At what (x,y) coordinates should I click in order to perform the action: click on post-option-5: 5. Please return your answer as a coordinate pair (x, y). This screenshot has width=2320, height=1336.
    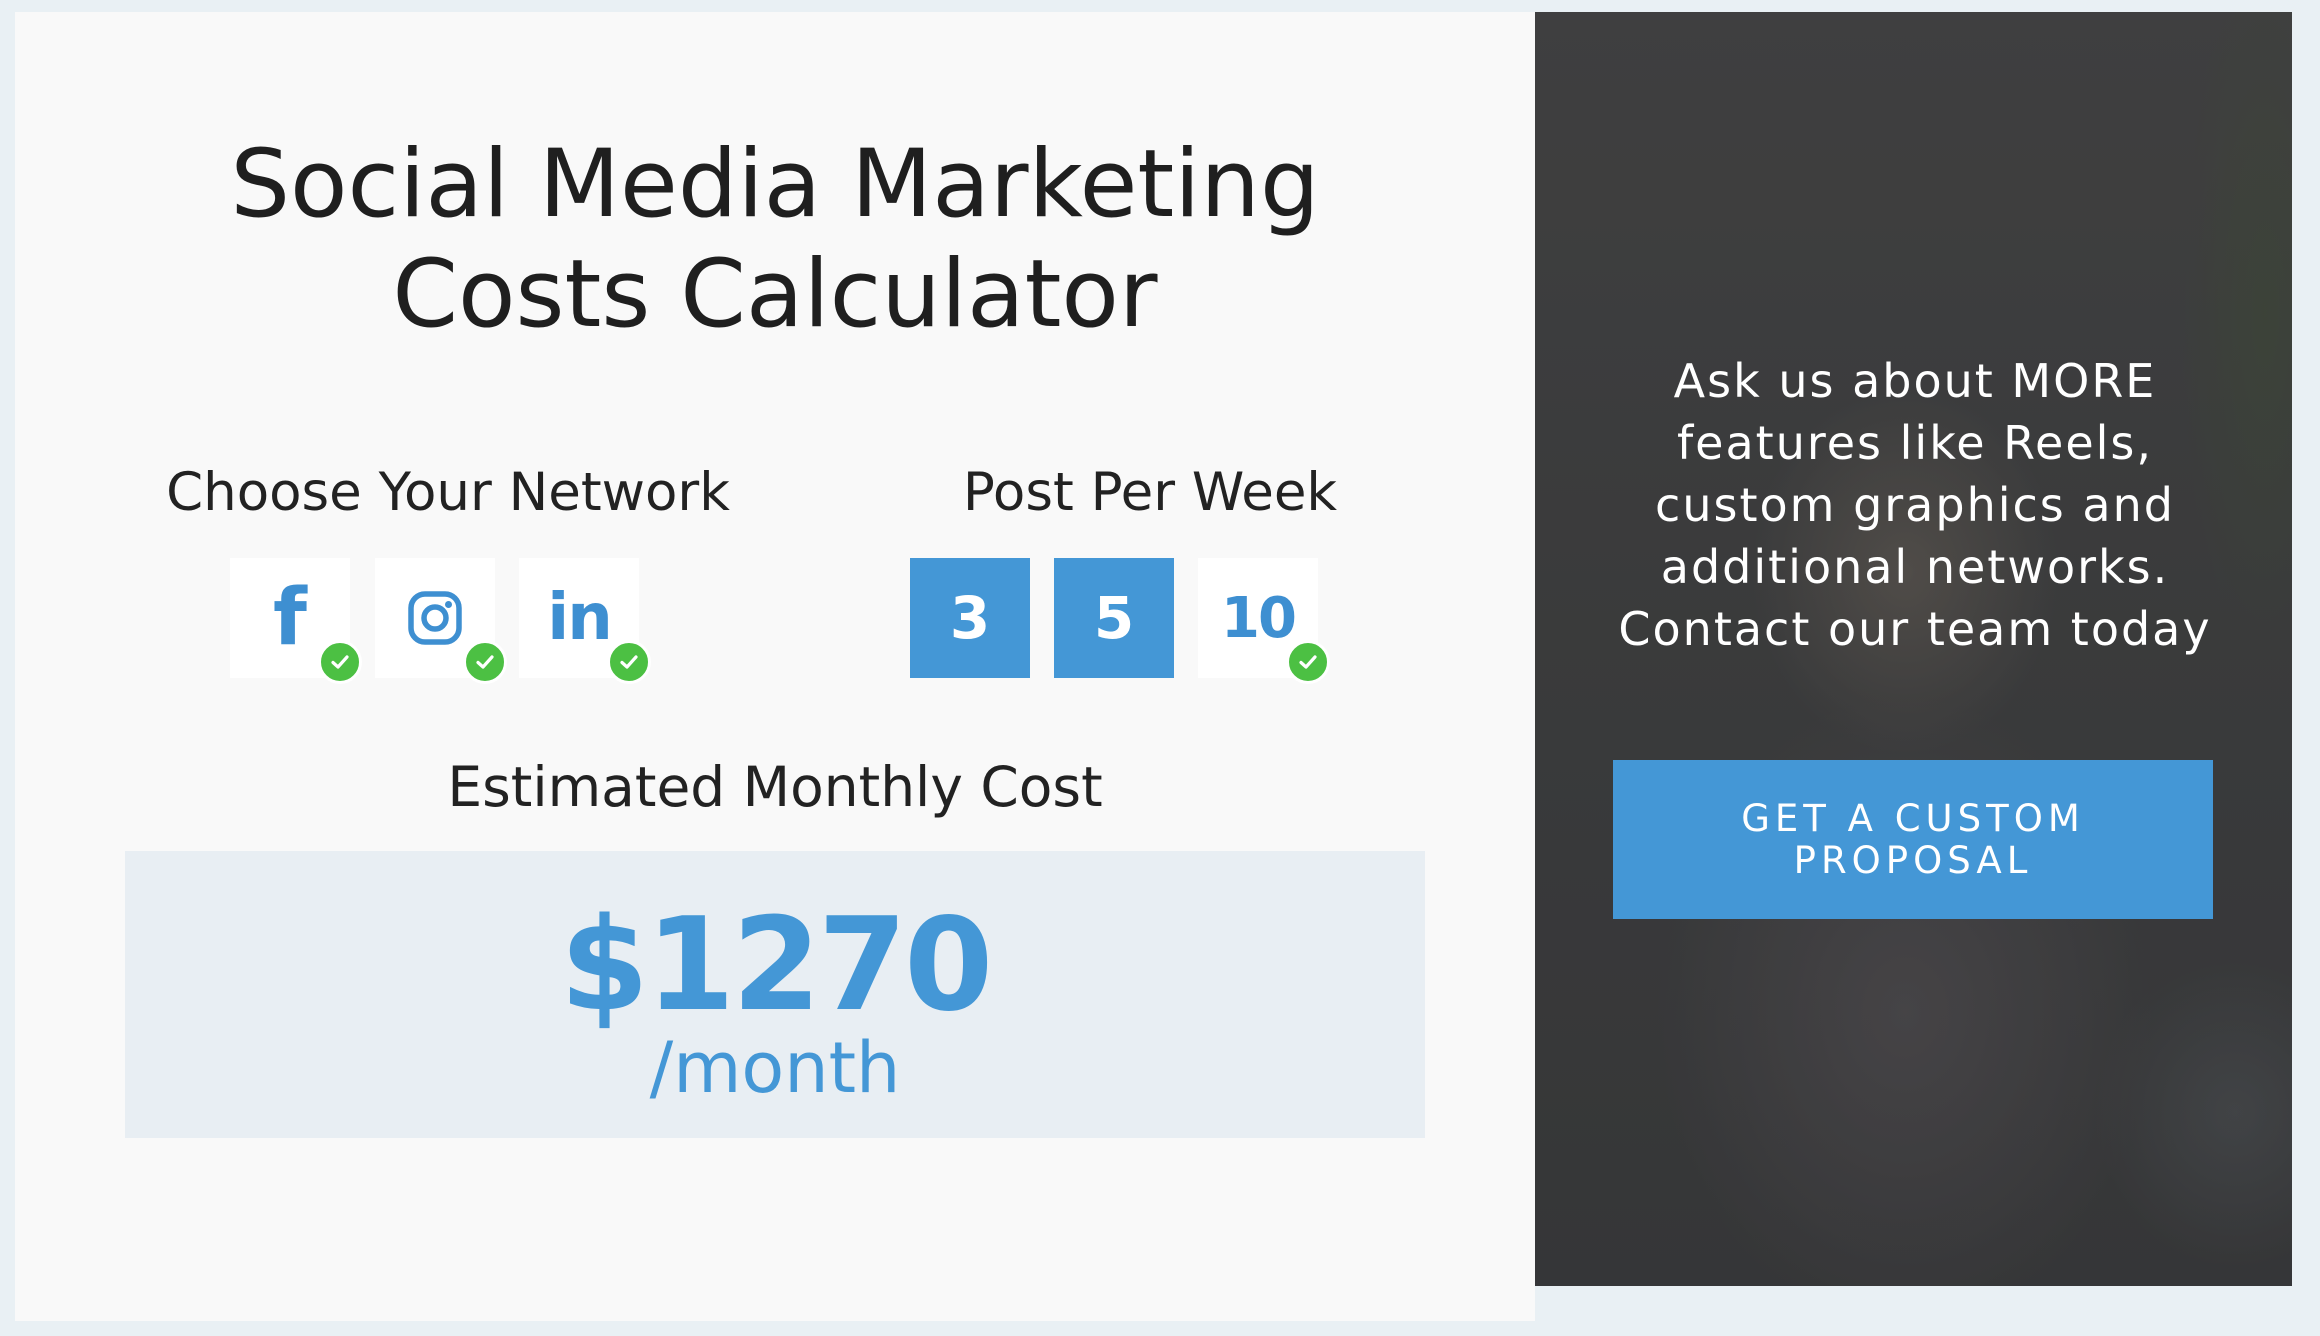
    Looking at the image, I should click on (1114, 618).